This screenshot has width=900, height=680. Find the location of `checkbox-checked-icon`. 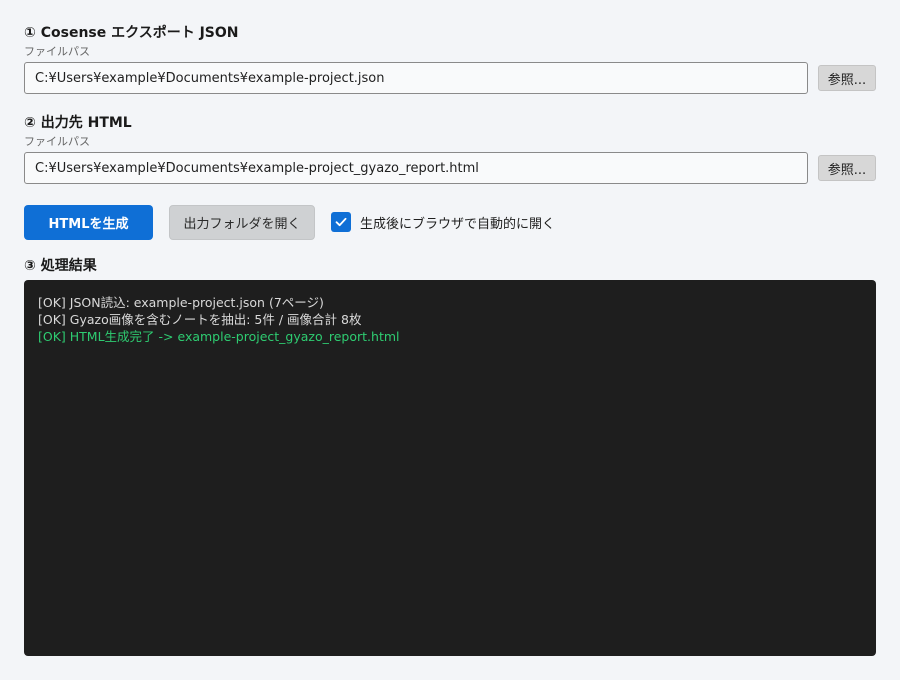

checkbox-checked-icon is located at coordinates (341, 222).